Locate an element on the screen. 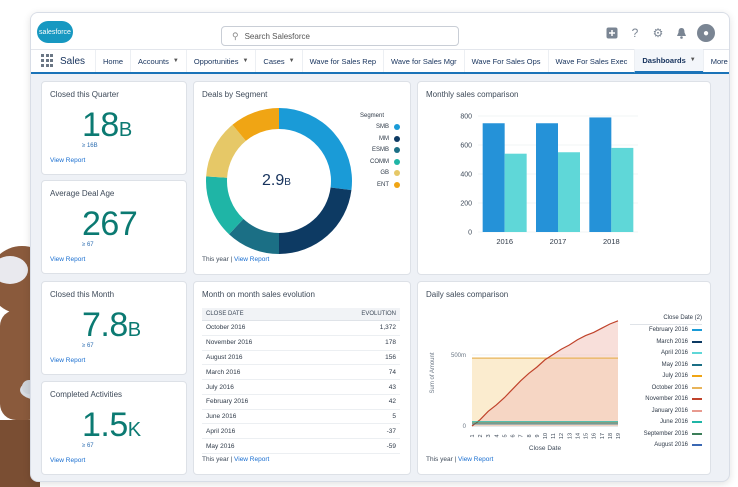 The width and height of the screenshot is (738, 487). legend-item: July 2016 is located at coordinates (666, 377).